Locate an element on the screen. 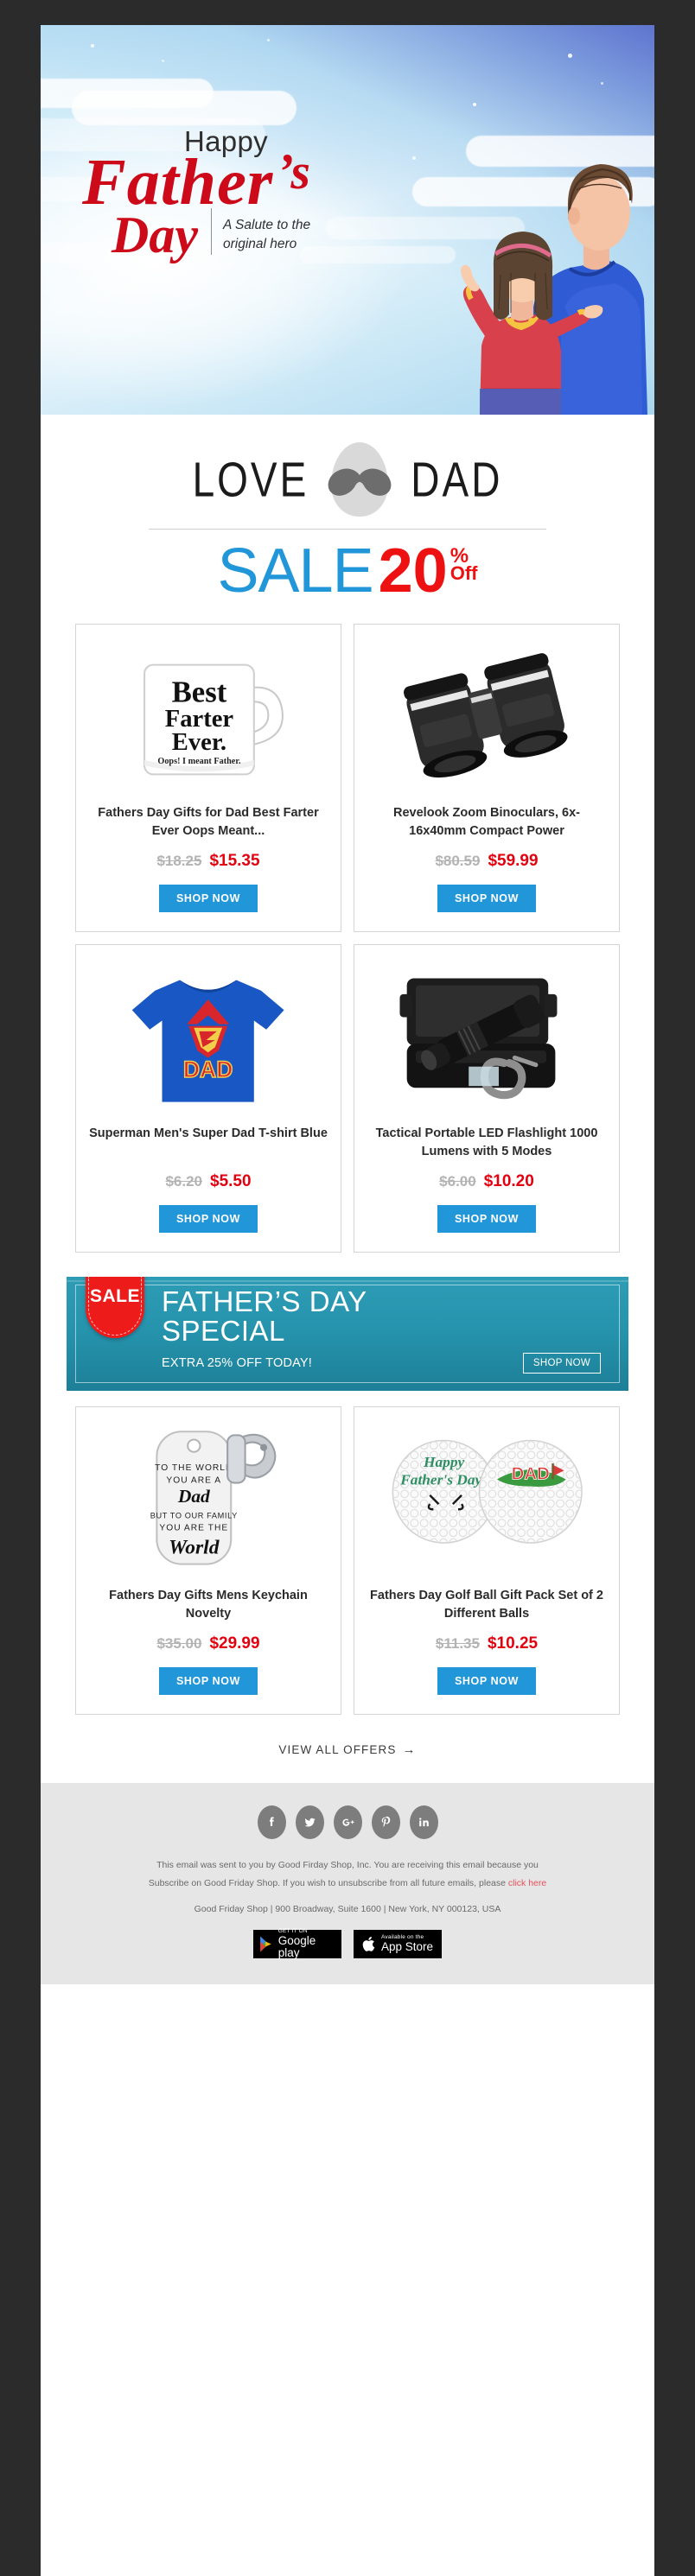 The width and height of the screenshot is (695, 2576). product-image-tshirt: DAD is located at coordinates (208, 1038).